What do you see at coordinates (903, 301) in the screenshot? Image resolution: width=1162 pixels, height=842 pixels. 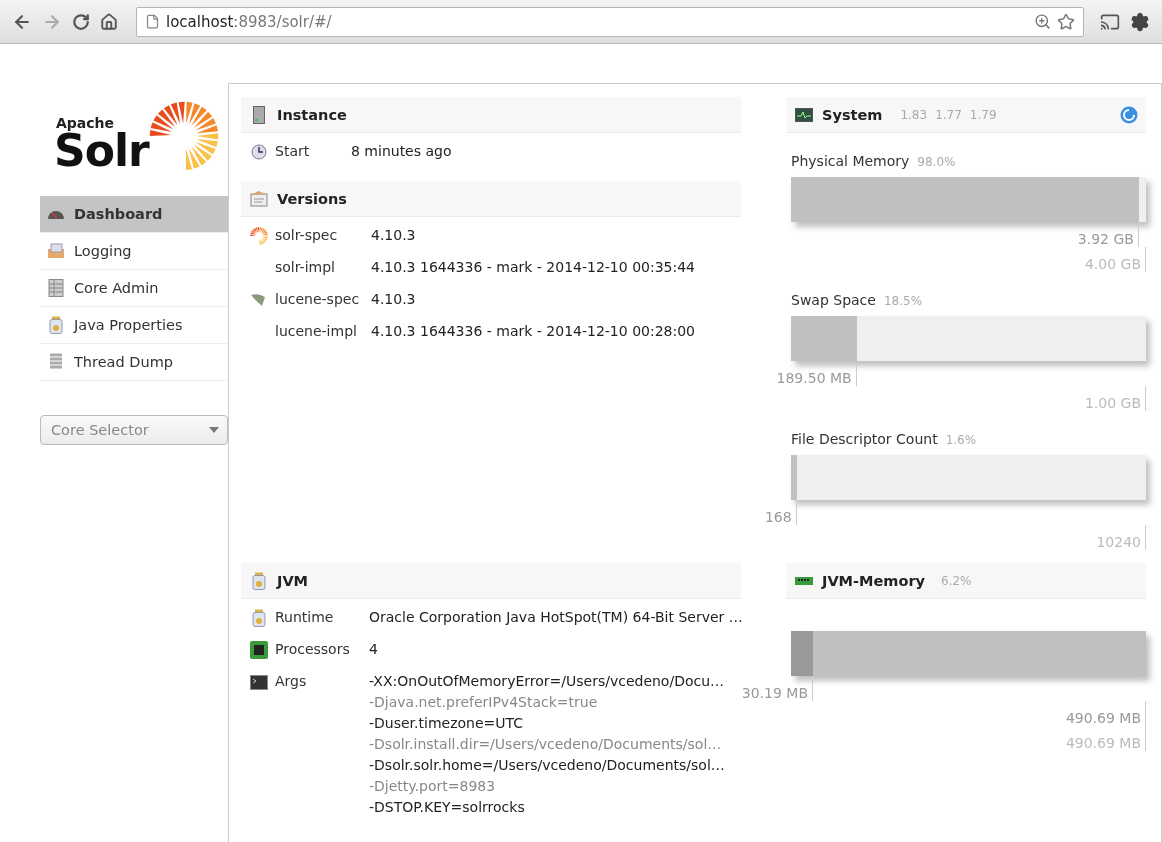 I see `percent-value: 18.5%` at bounding box center [903, 301].